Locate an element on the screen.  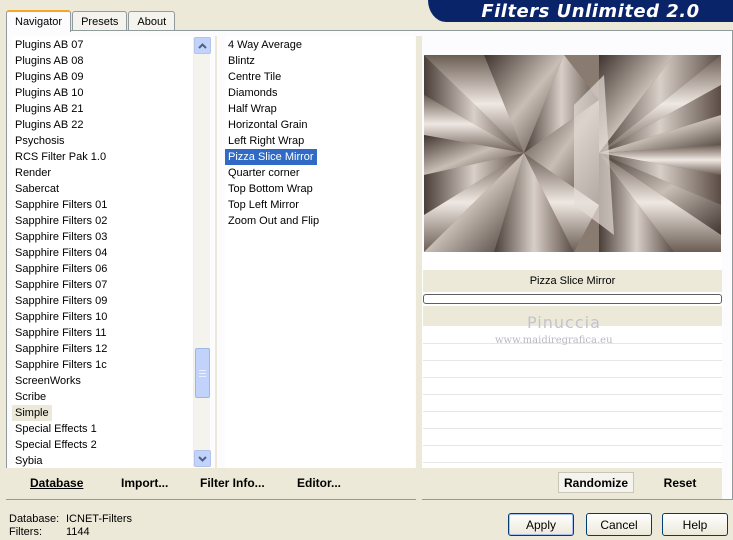
list-item: Plugins AB 21 is located at coordinates (103, 109).